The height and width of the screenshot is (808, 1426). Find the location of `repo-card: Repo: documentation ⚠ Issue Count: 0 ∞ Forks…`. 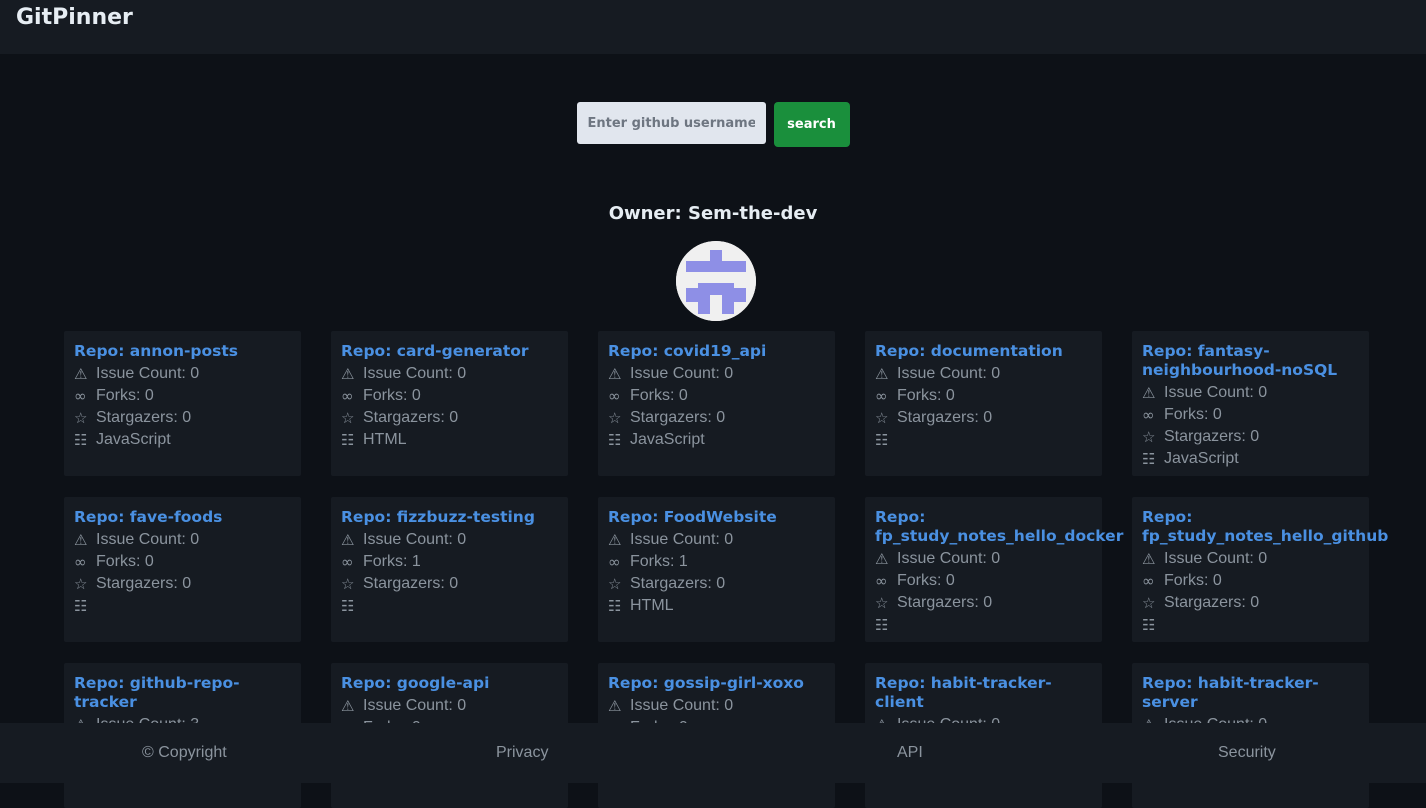

repo-card: Repo: documentation ⚠ Issue Count: 0 ∞ Forks… is located at coordinates (983, 403).